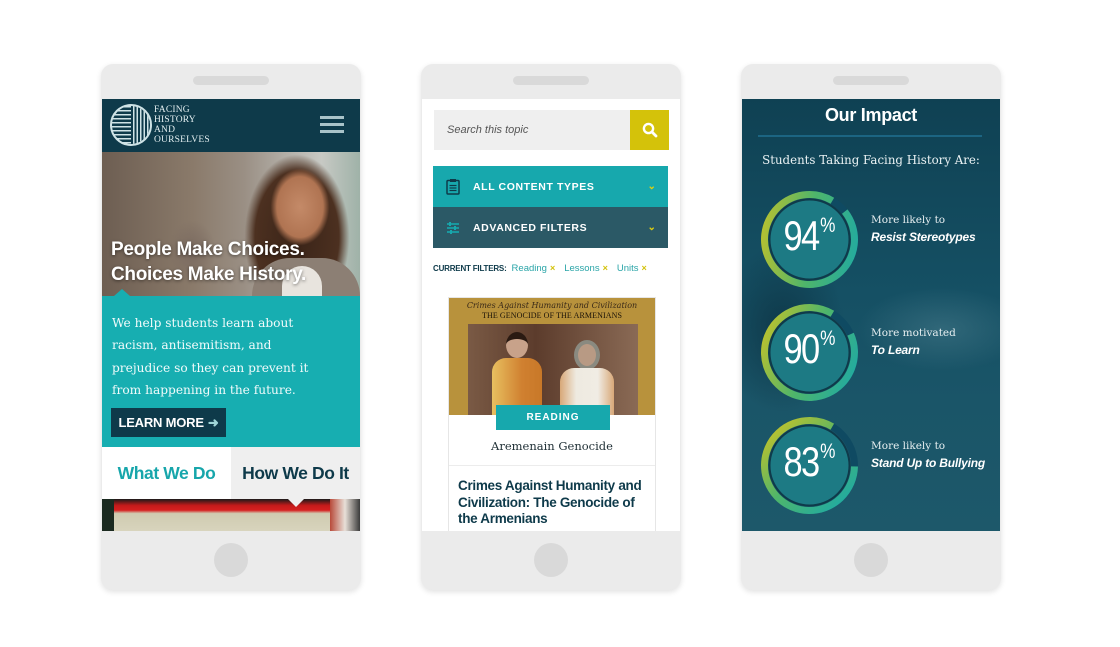 The width and height of the screenshot is (1120, 647). What do you see at coordinates (552, 305) in the screenshot?
I see `cover-script-title: Crimes Against Humanity and Civilization` at bounding box center [552, 305].